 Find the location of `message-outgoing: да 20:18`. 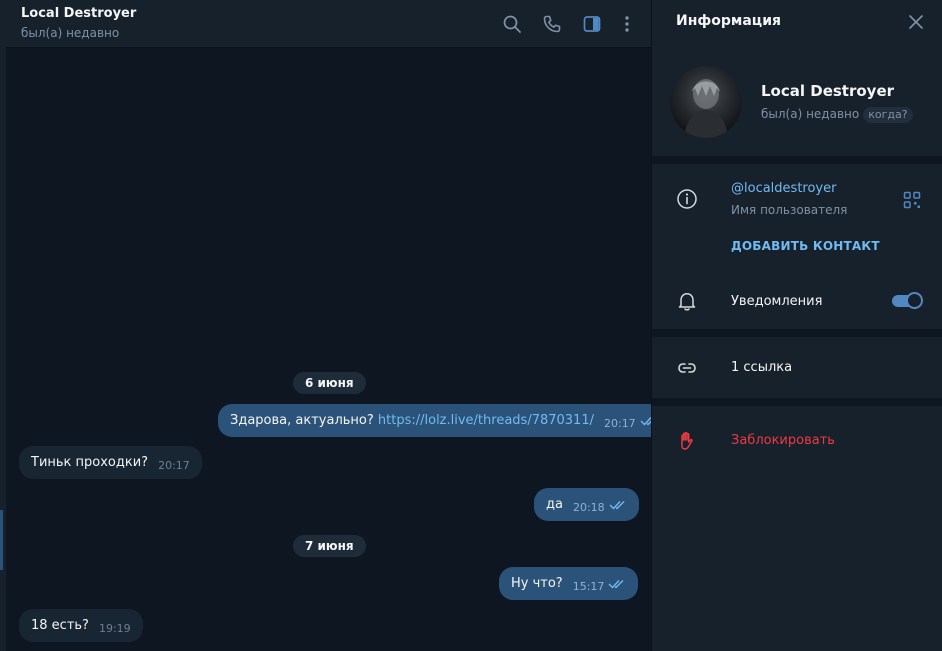

message-outgoing: да 20:18 is located at coordinates (586, 504).